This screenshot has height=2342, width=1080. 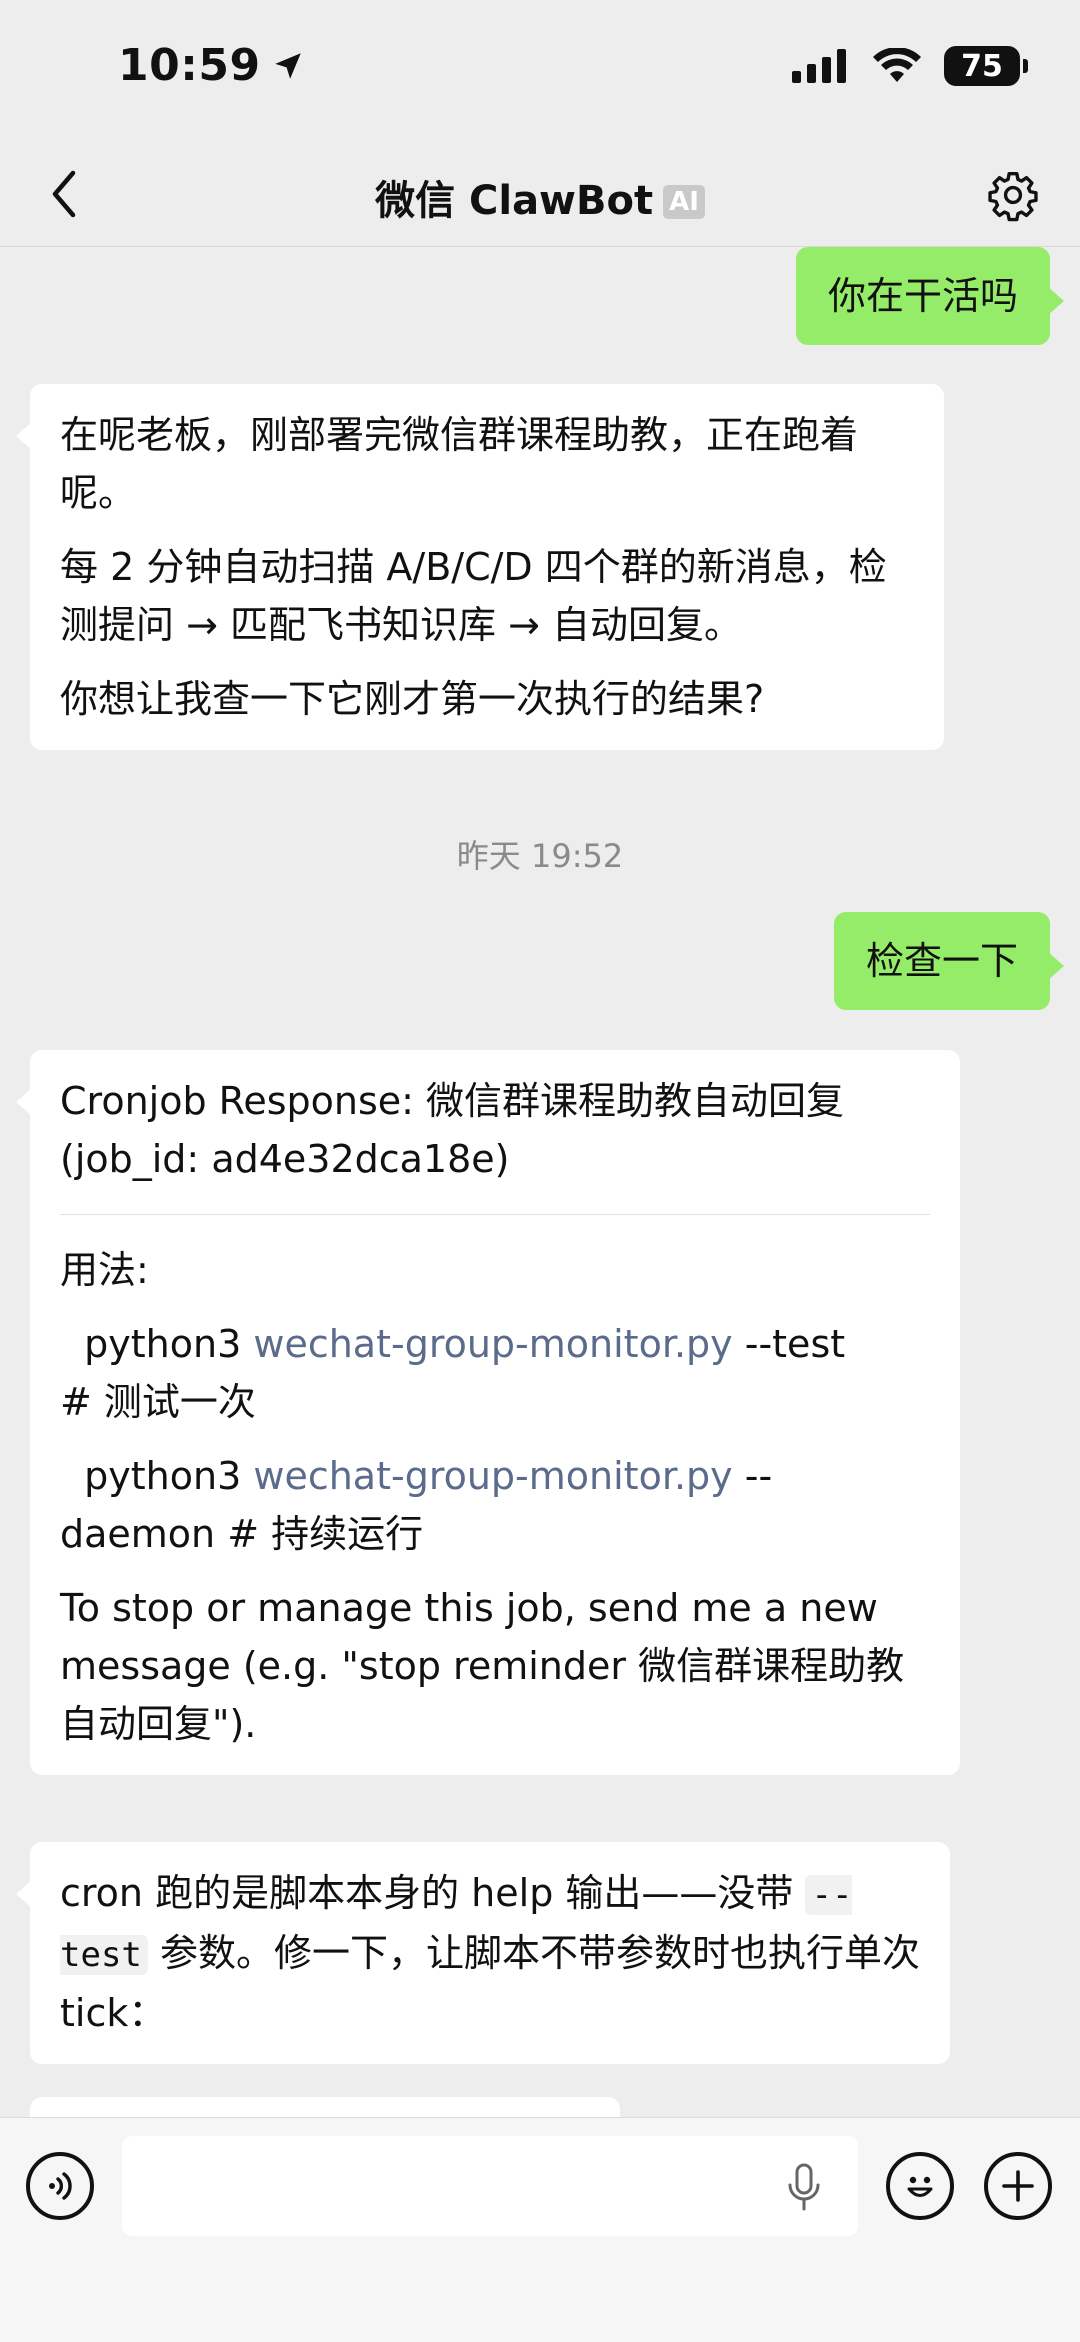 I want to click on microphone-icon, so click(x=804, y=2187).